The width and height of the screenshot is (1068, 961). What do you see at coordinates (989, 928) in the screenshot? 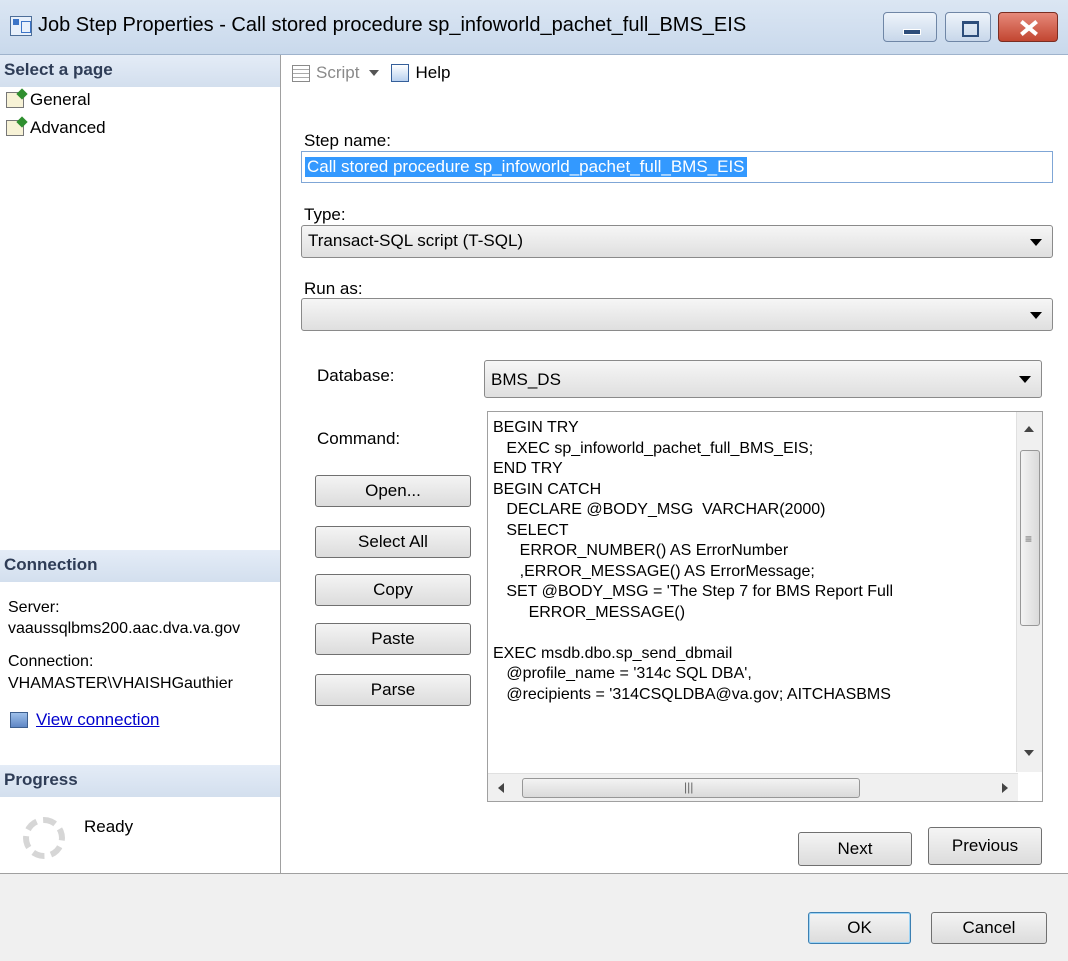
I see `cancel-button: Cancel` at bounding box center [989, 928].